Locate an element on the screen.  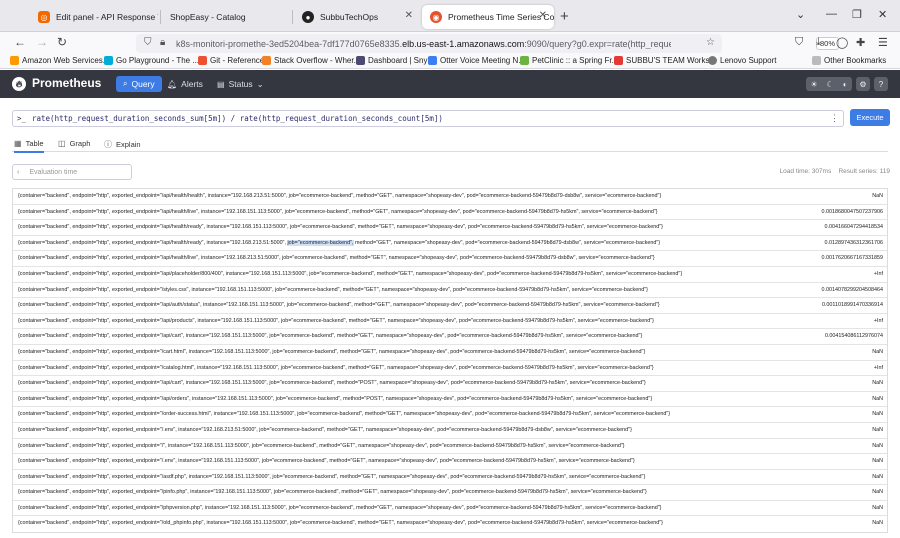
menu-icon: ☰ is located at coordinates (883, 42).